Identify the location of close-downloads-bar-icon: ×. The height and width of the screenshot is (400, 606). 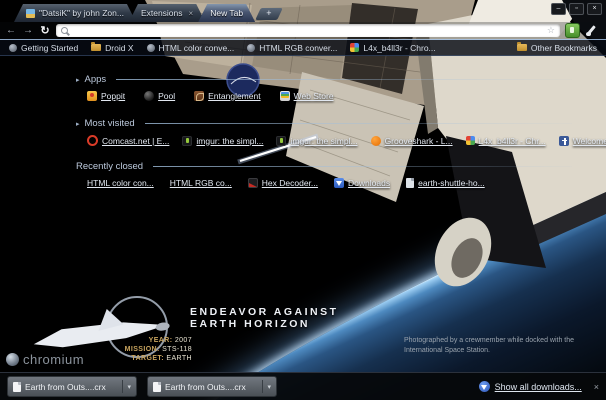
(596, 387).